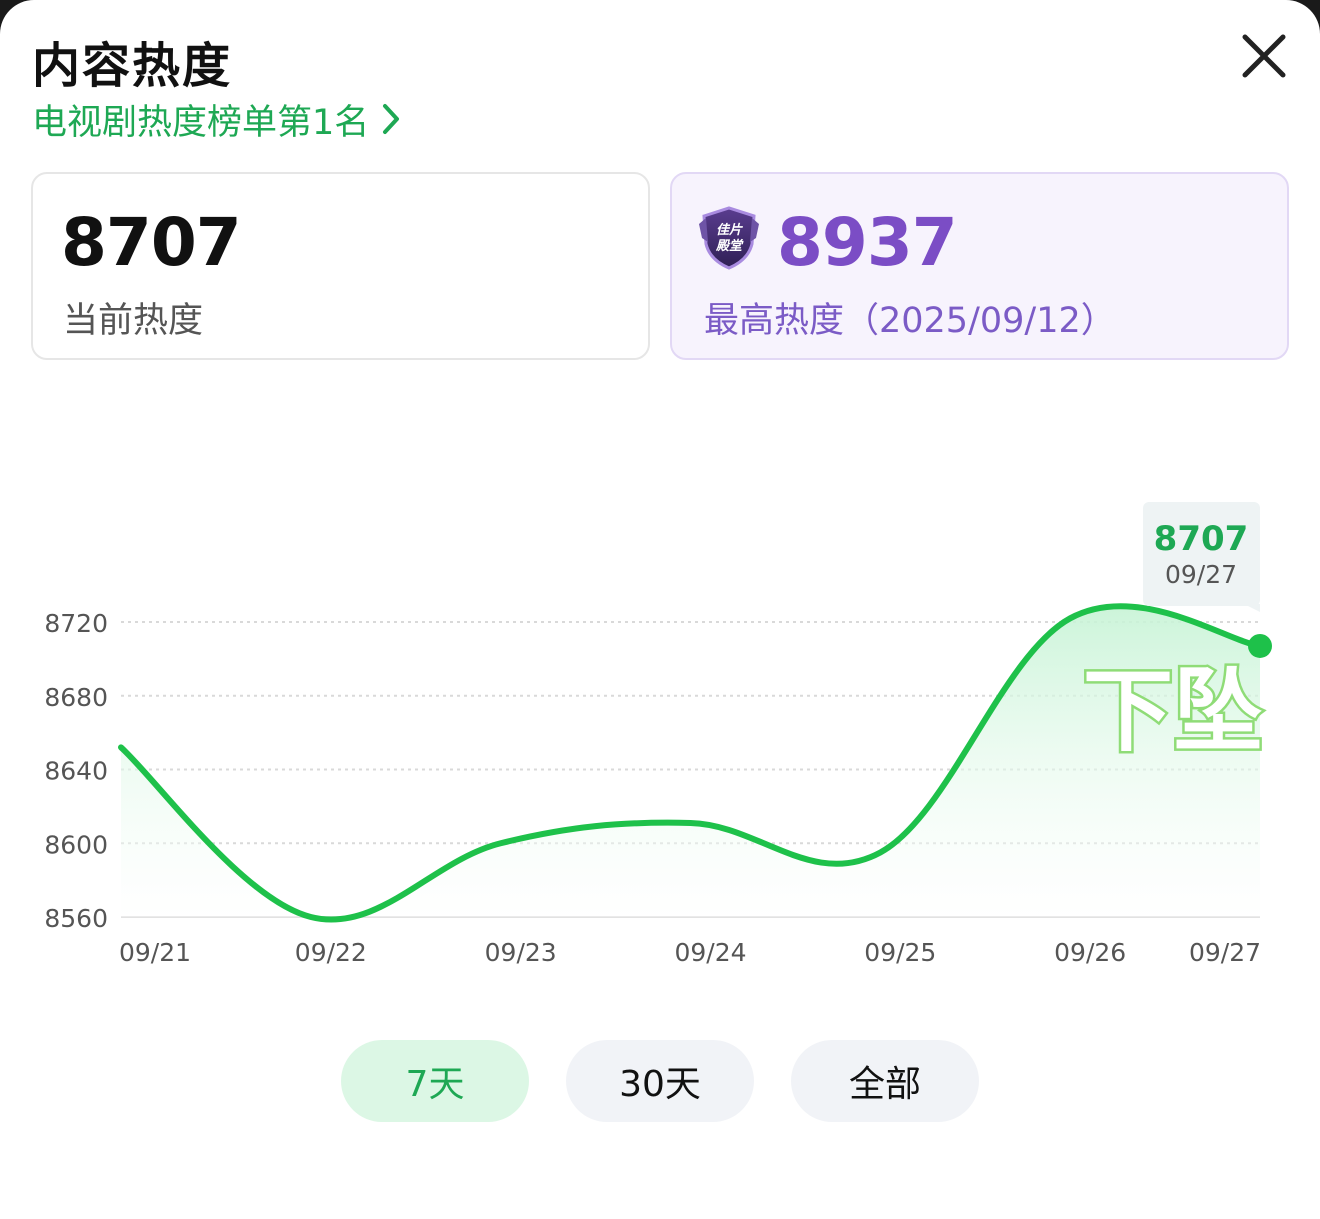 The image size is (1320, 1219). I want to click on rank-link-label: 电视剧热度榜单第1名, so click(201, 122).